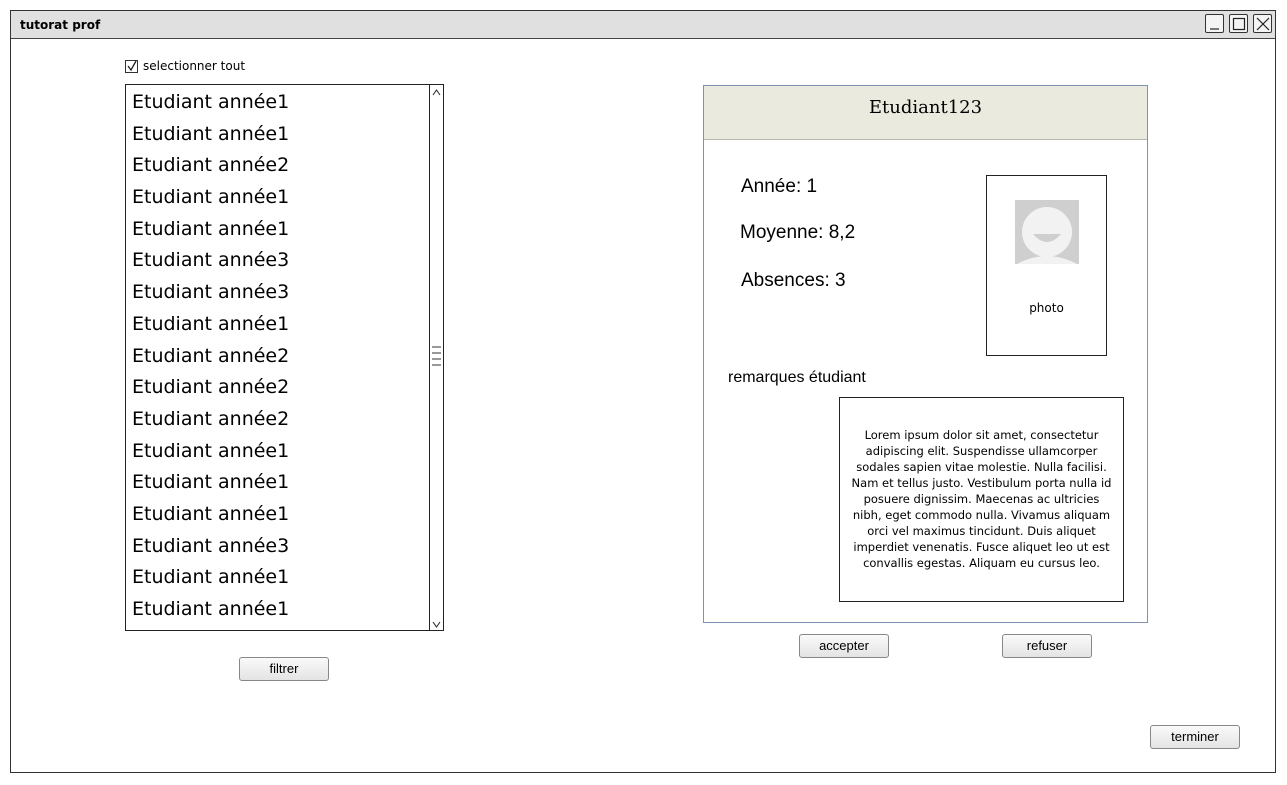 Image resolution: width=1287 pixels, height=785 pixels. I want to click on select-all-label: selectionner tout, so click(194, 66).